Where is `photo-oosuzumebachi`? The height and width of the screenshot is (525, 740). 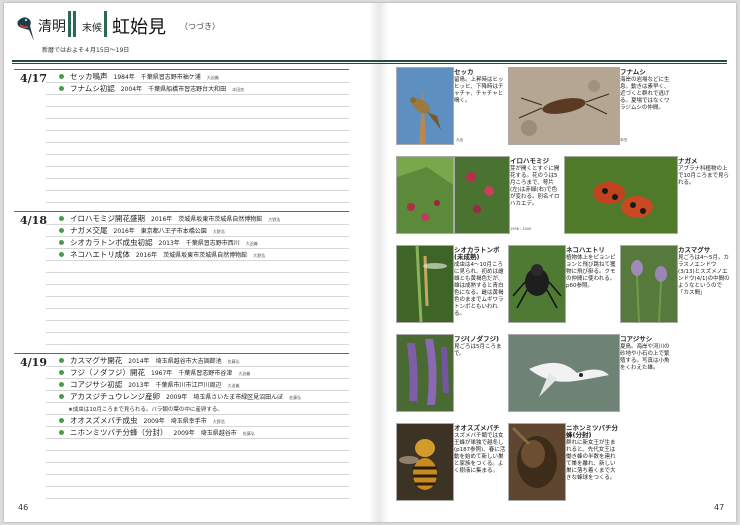 photo-oosuzumebachi is located at coordinates (425, 462).